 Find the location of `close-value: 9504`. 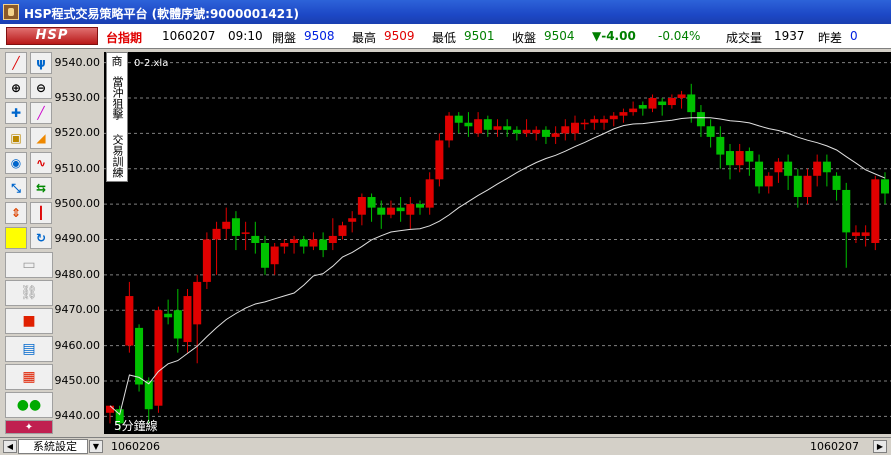

close-value: 9504 is located at coordinates (559, 36).